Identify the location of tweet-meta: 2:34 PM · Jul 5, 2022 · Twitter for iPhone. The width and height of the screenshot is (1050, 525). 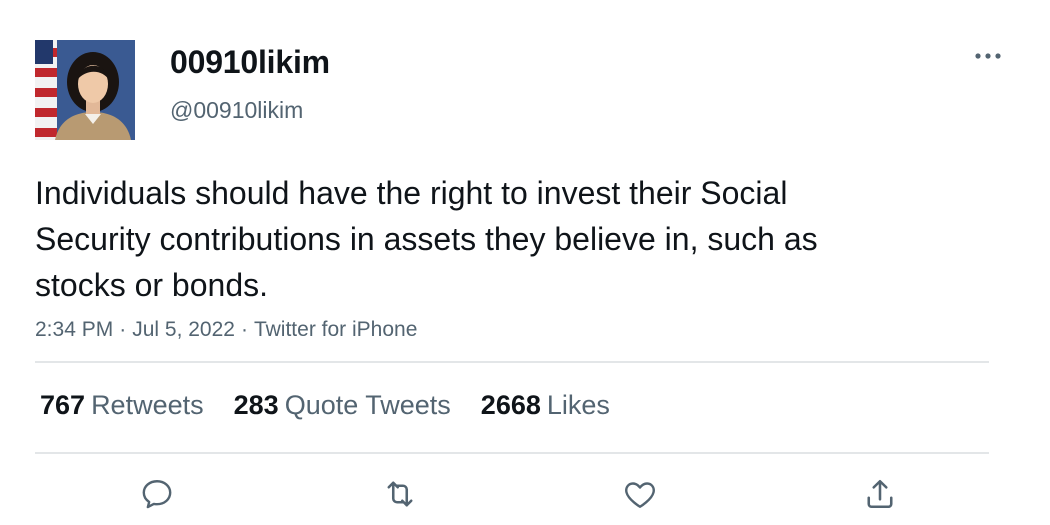
(226, 330).